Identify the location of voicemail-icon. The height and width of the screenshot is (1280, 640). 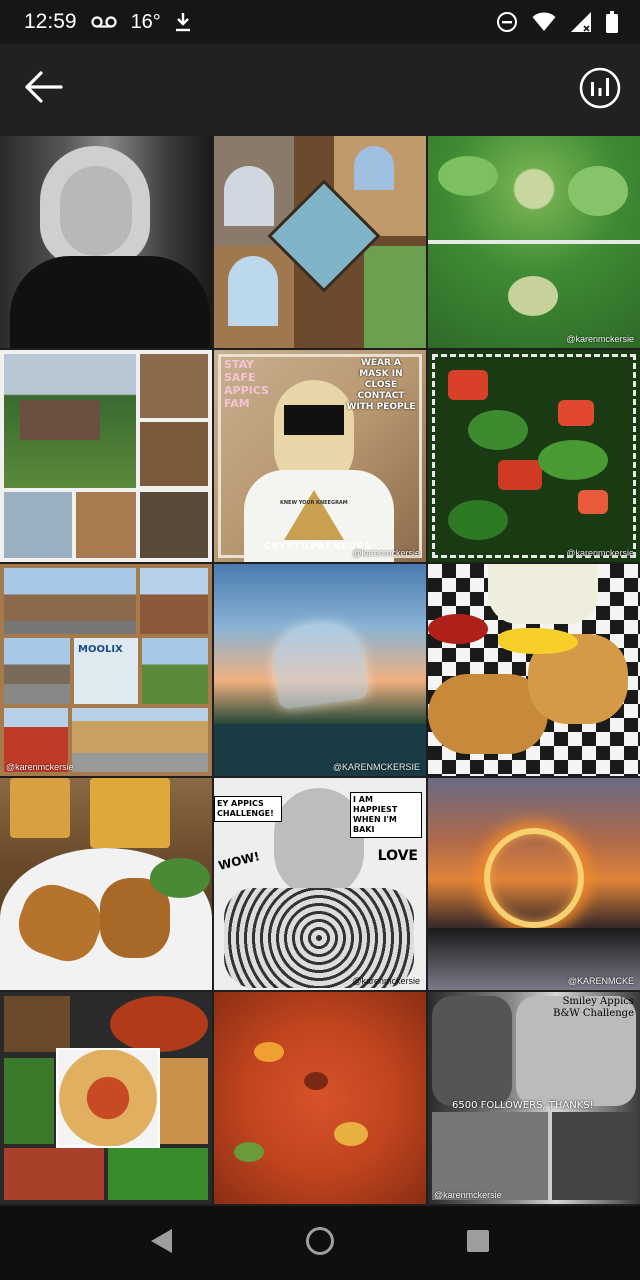
(103, 22).